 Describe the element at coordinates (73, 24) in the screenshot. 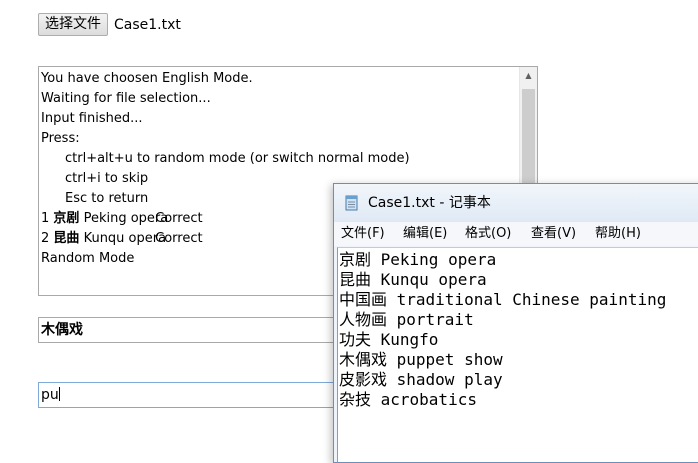

I see `choose-file-button: 选择文件` at that location.